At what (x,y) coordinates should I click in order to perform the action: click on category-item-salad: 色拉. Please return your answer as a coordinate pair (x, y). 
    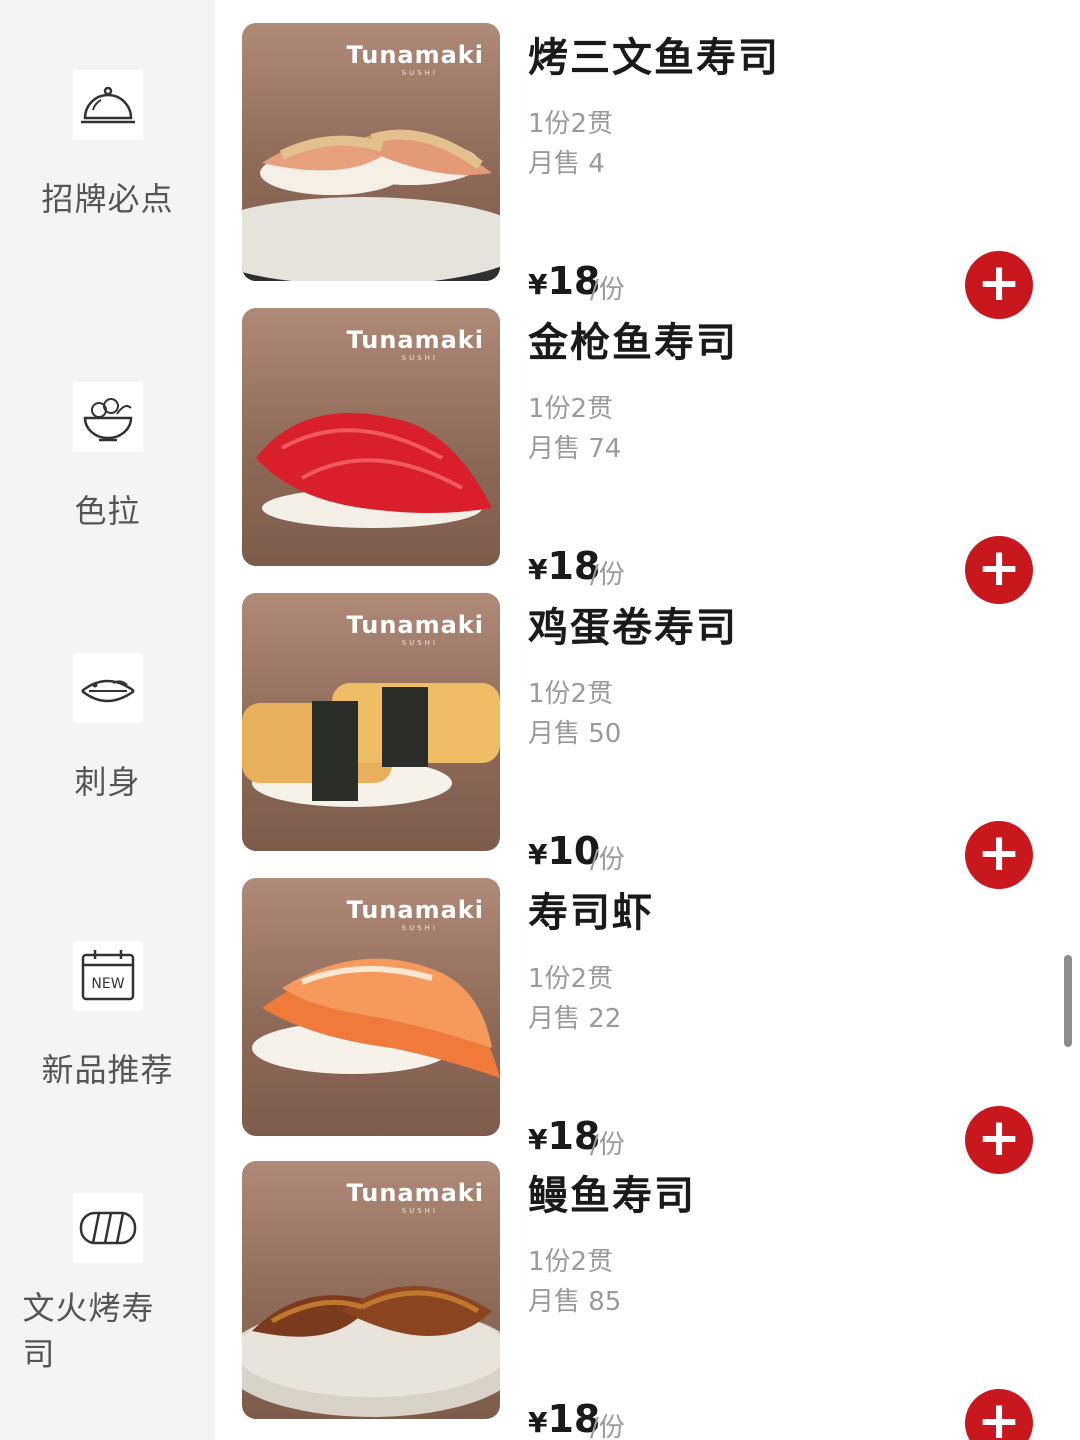
    Looking at the image, I should click on (107, 457).